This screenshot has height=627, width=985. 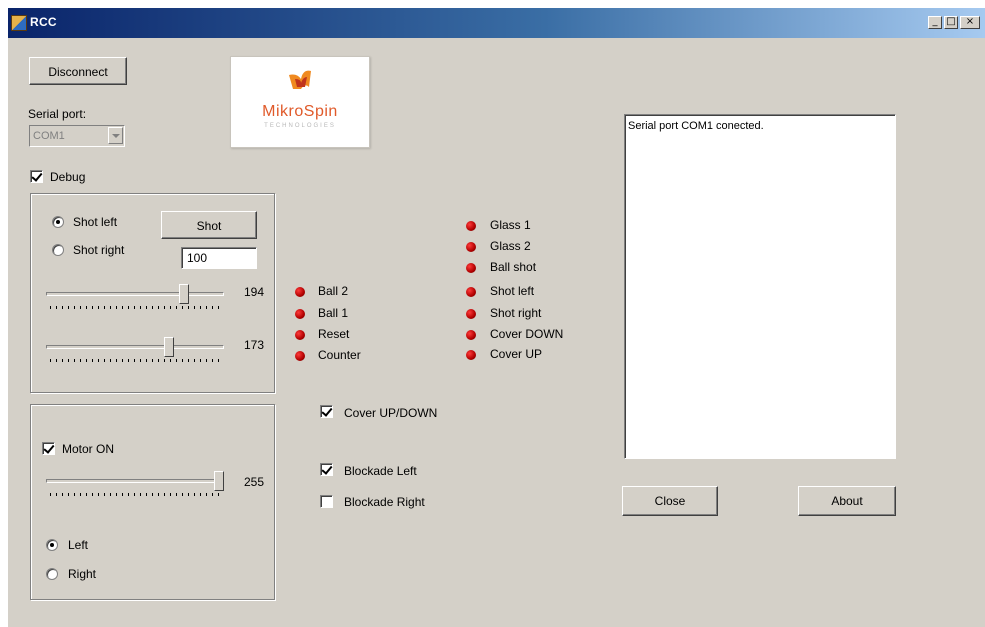 I want to click on indicator-label: Reset, so click(x=334, y=334).